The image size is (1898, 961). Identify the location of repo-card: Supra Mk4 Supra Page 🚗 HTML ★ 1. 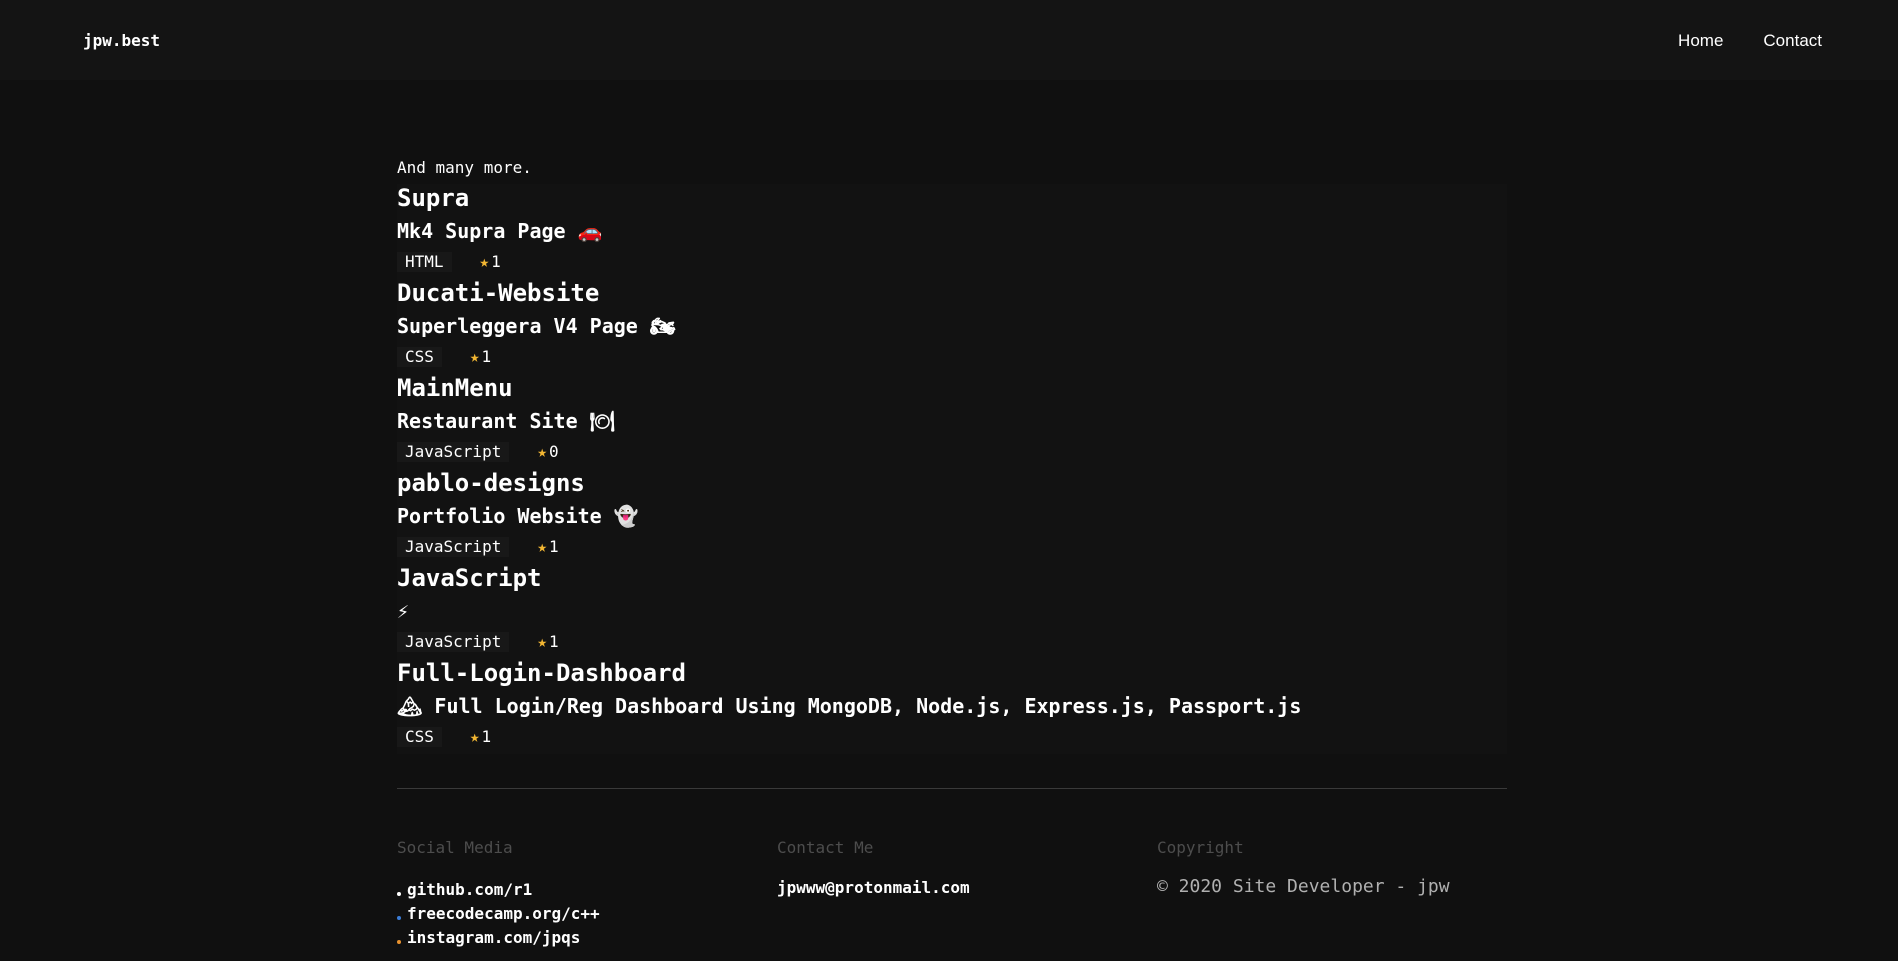
(952, 231).